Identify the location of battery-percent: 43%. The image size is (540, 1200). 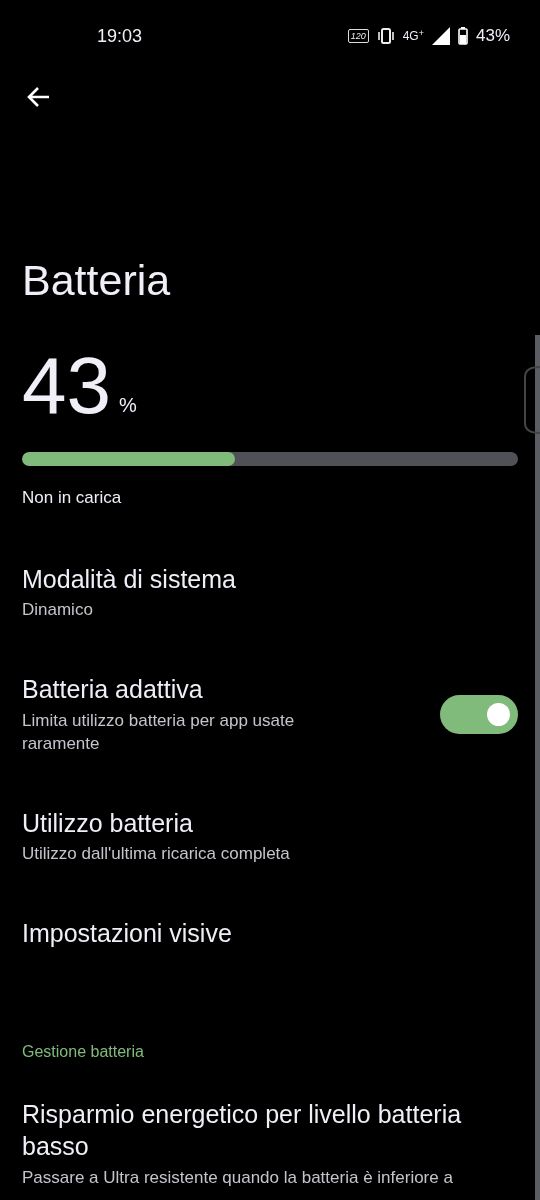
(492, 36).